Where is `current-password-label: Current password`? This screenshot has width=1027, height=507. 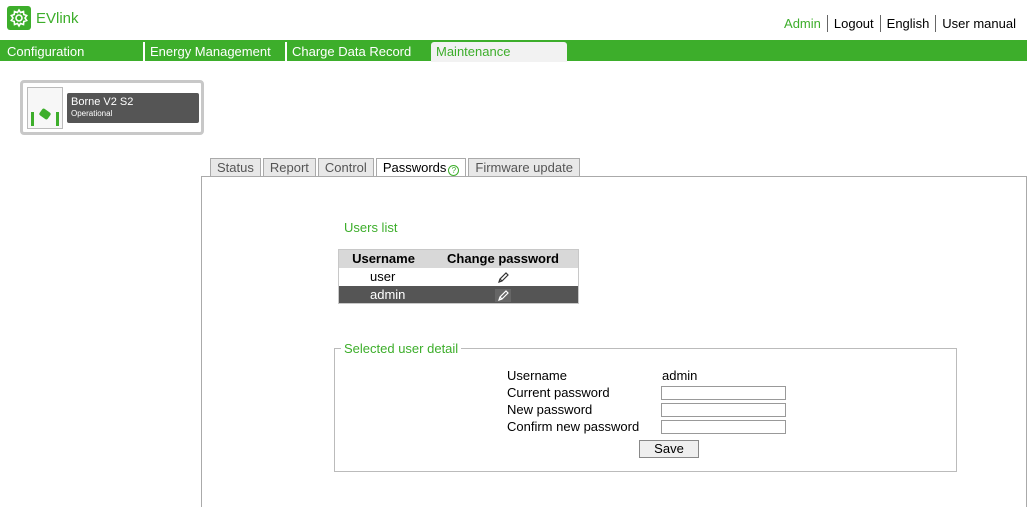
current-password-label: Current password is located at coordinates (558, 392).